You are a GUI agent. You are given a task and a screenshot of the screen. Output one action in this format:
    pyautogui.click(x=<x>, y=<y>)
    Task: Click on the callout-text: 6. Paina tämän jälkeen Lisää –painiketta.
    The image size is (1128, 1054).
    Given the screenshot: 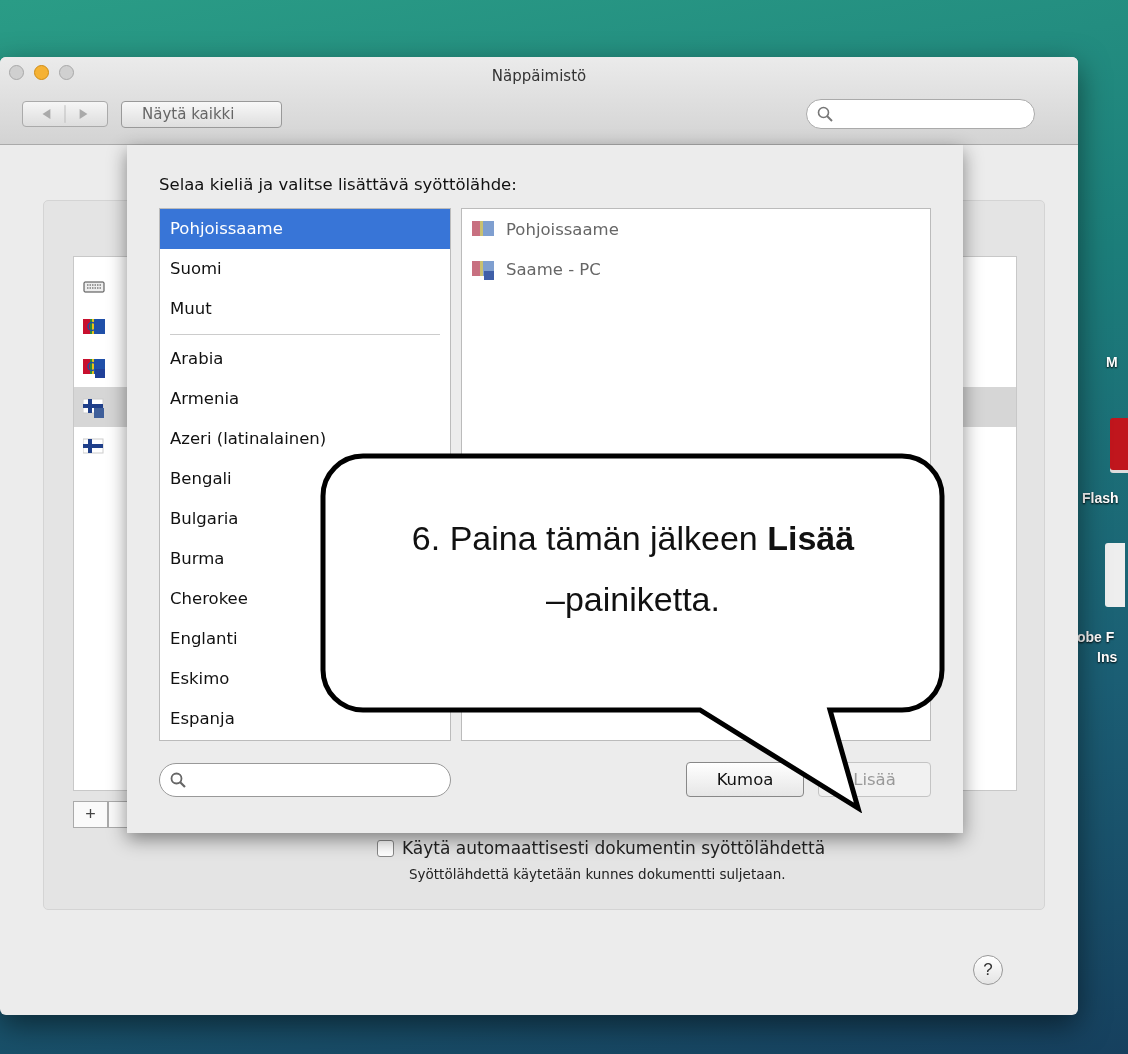 What is the action you would take?
    pyautogui.click(x=633, y=569)
    